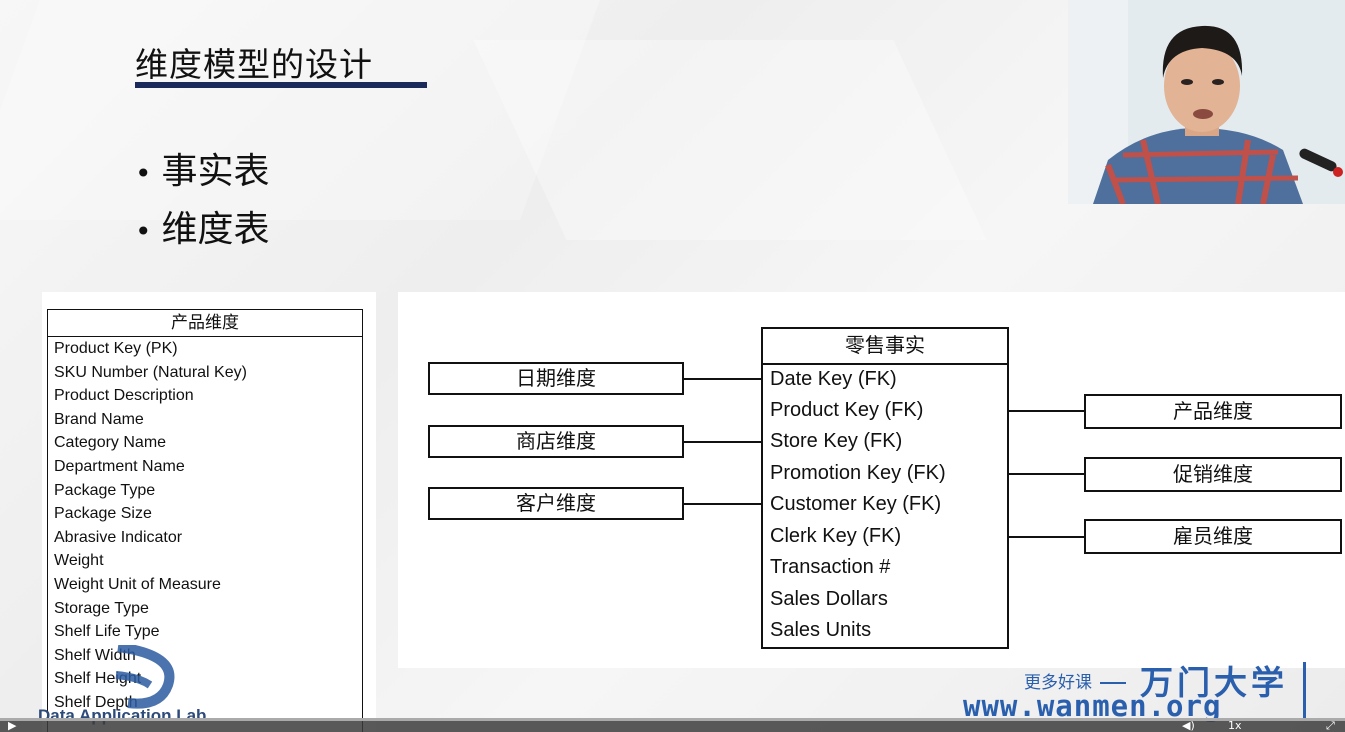 This screenshot has height=732, width=1345. What do you see at coordinates (829, 599) in the screenshot?
I see `fact-field: Sales Dollars` at bounding box center [829, 599].